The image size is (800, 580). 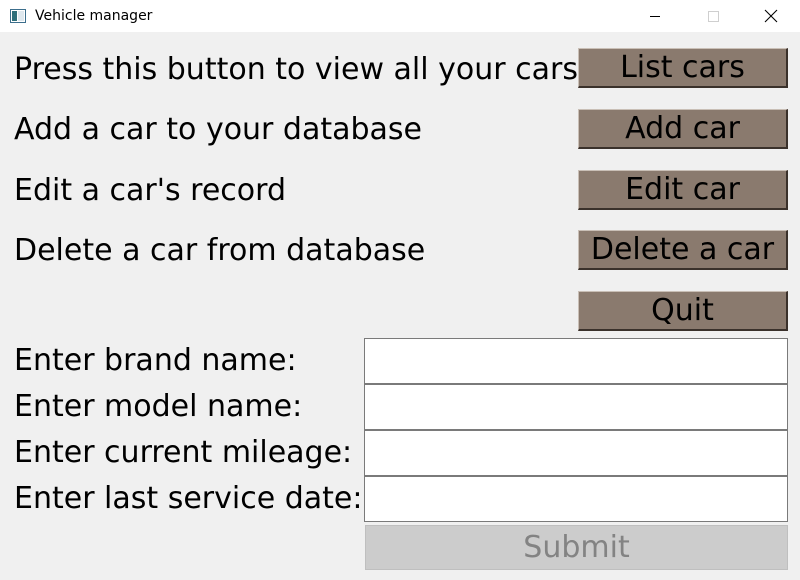 I want to click on brand-name-label: Enter brand name:, so click(x=155, y=360).